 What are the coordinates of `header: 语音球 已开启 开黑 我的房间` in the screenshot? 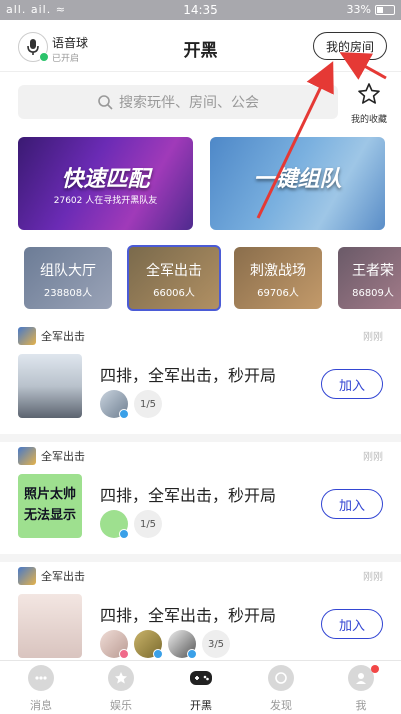 It's located at (200, 46).